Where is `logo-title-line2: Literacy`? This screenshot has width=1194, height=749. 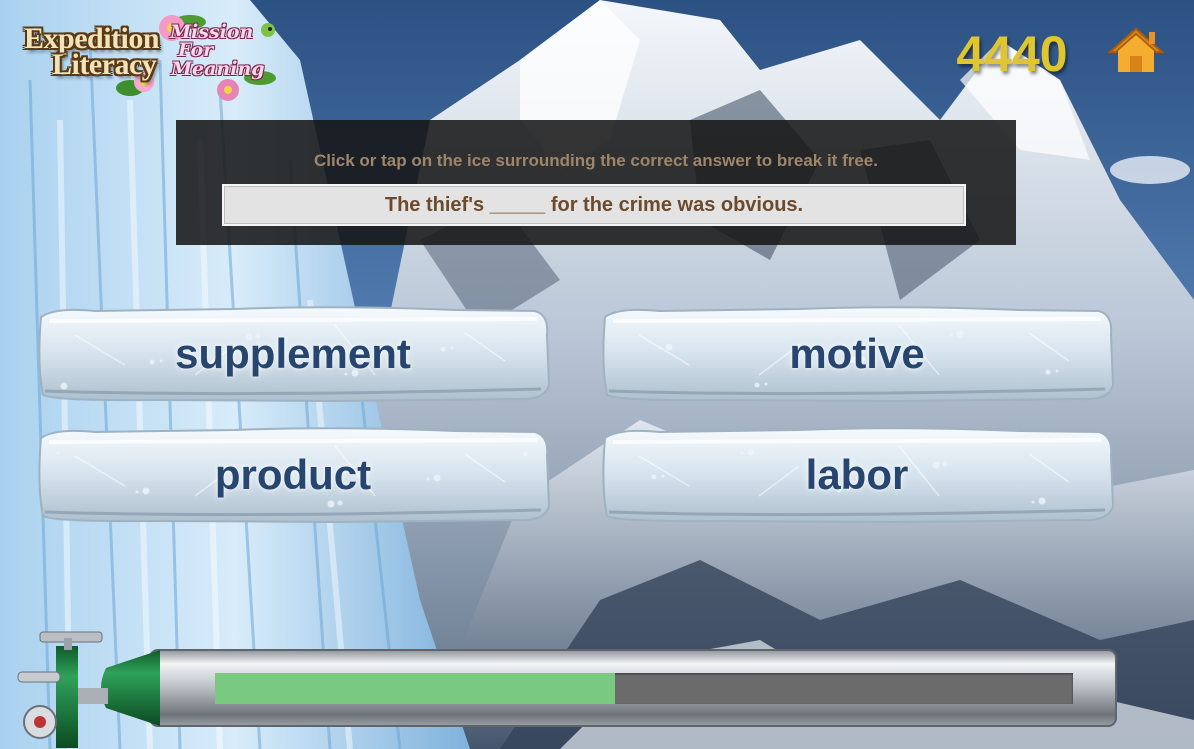
logo-title-line2: Literacy is located at coordinates (104, 64).